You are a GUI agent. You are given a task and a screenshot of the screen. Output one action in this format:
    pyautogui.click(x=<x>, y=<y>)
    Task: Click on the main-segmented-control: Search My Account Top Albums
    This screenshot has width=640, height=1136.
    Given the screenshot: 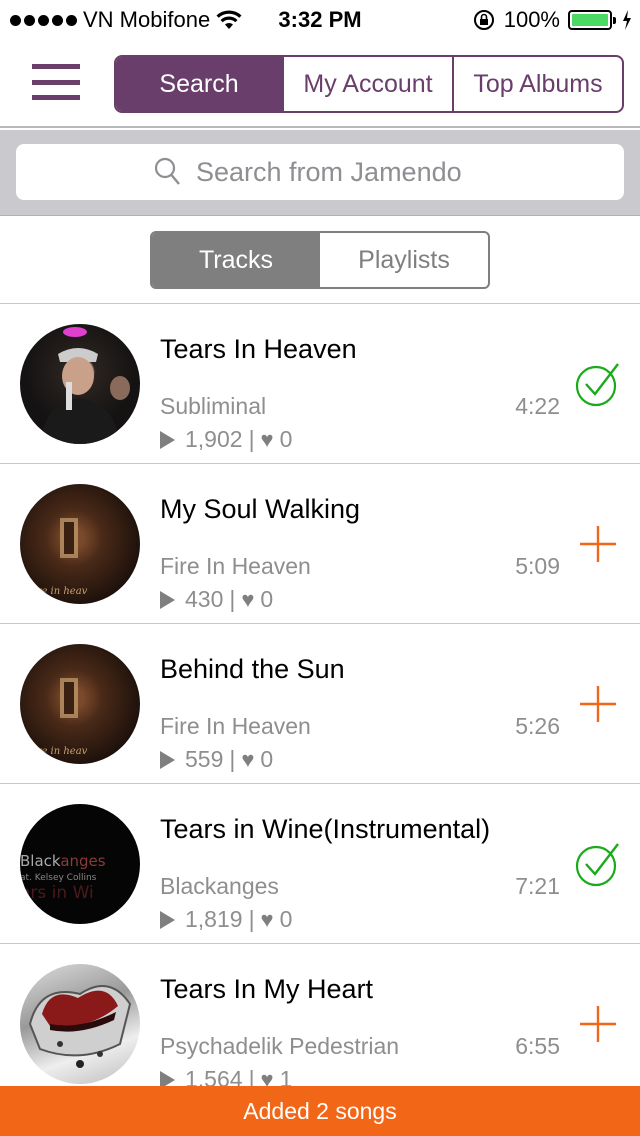 What is the action you would take?
    pyautogui.click(x=369, y=84)
    